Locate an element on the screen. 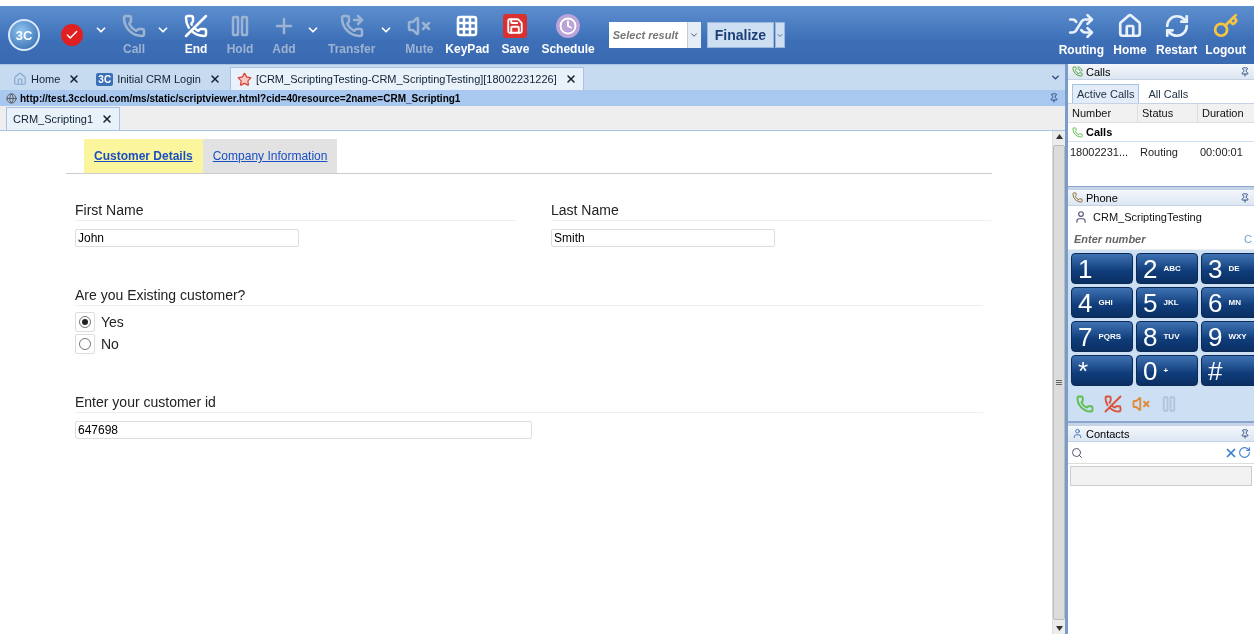 This screenshot has height=634, width=1254. call-row: 18002231... Routing 00:00:01 is located at coordinates (1161, 152).